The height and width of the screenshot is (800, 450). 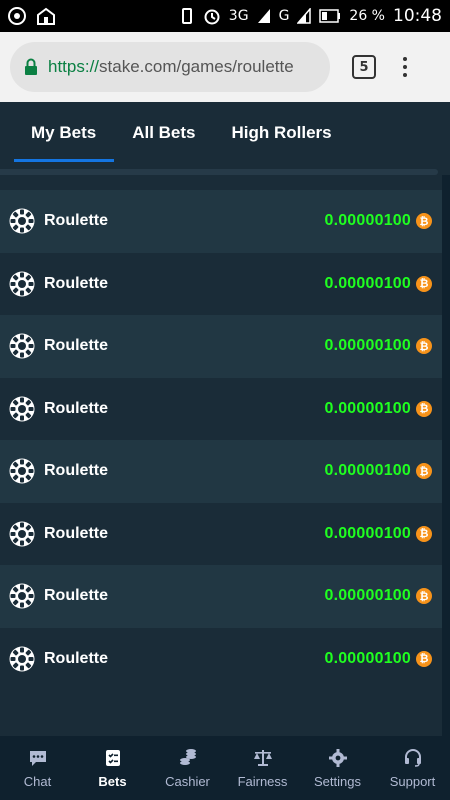 What do you see at coordinates (38, 758) in the screenshot?
I see `chat-icon` at bounding box center [38, 758].